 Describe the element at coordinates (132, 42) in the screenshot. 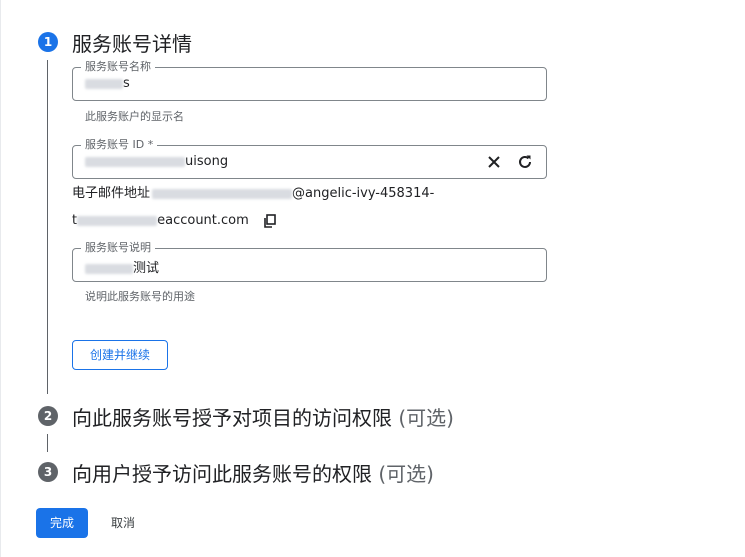

I see `step-1-title: 服务账号详情` at that location.